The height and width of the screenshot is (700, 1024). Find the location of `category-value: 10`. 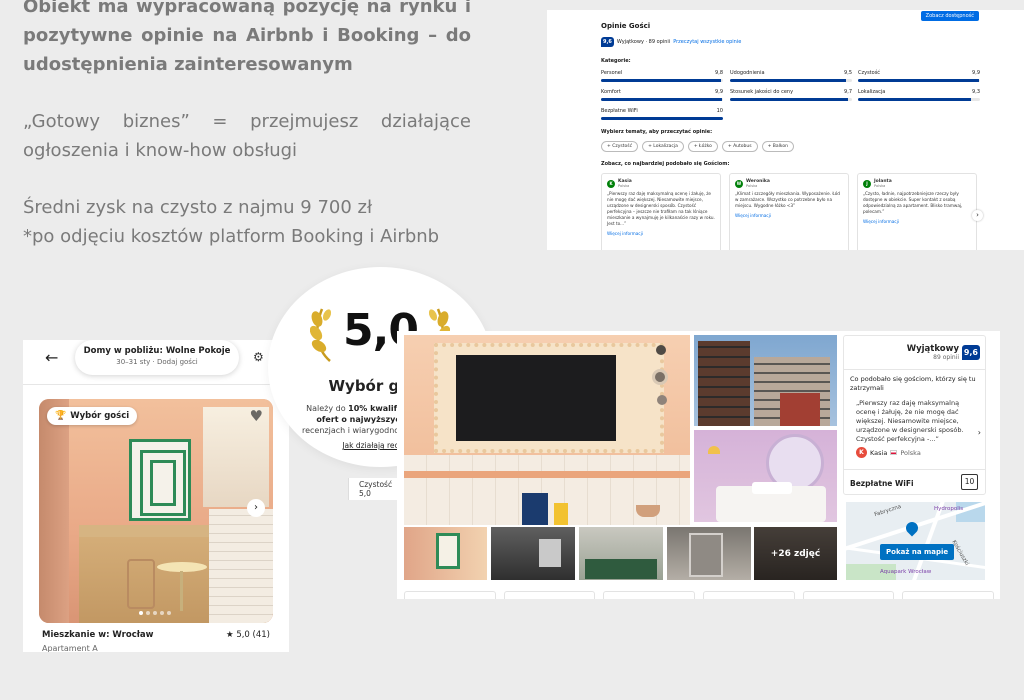

category-value: 10 is located at coordinates (719, 111).